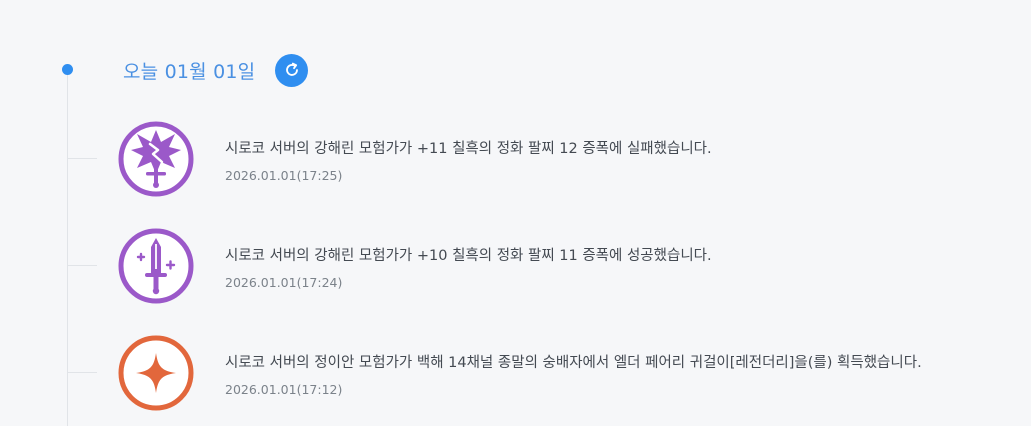 The height and width of the screenshot is (426, 1031). Describe the element at coordinates (67, 69) in the screenshot. I see `timeline-dot` at that location.